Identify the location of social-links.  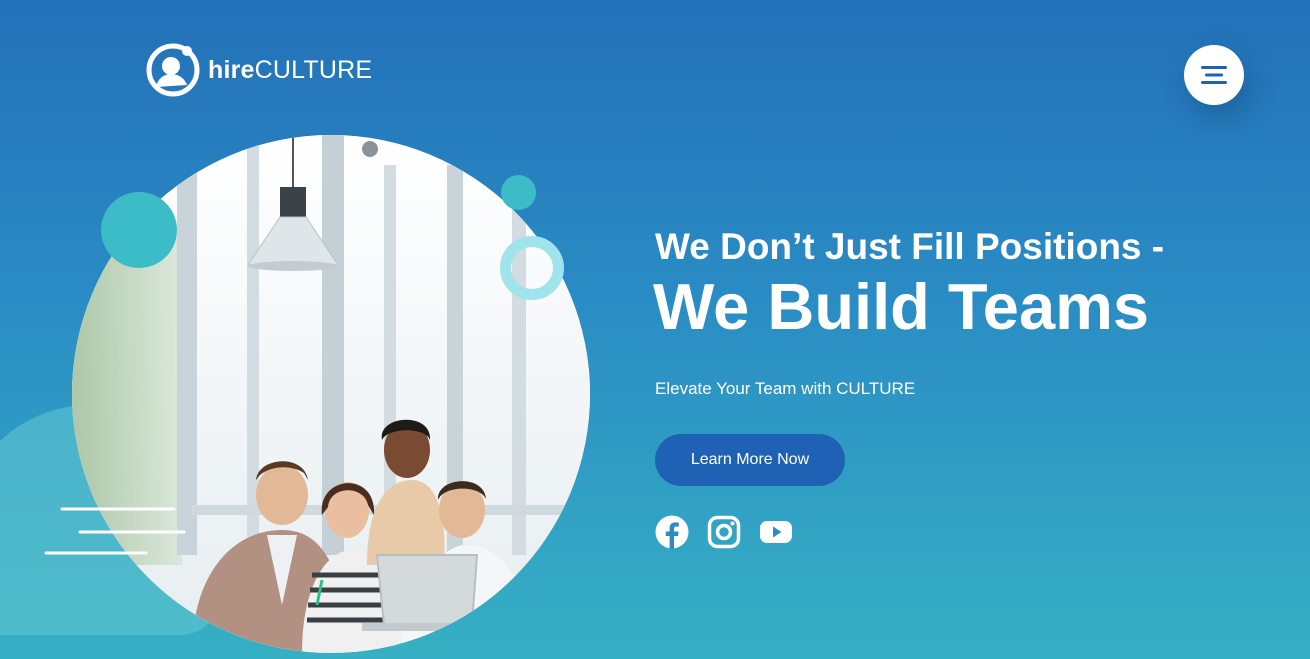
(724, 532).